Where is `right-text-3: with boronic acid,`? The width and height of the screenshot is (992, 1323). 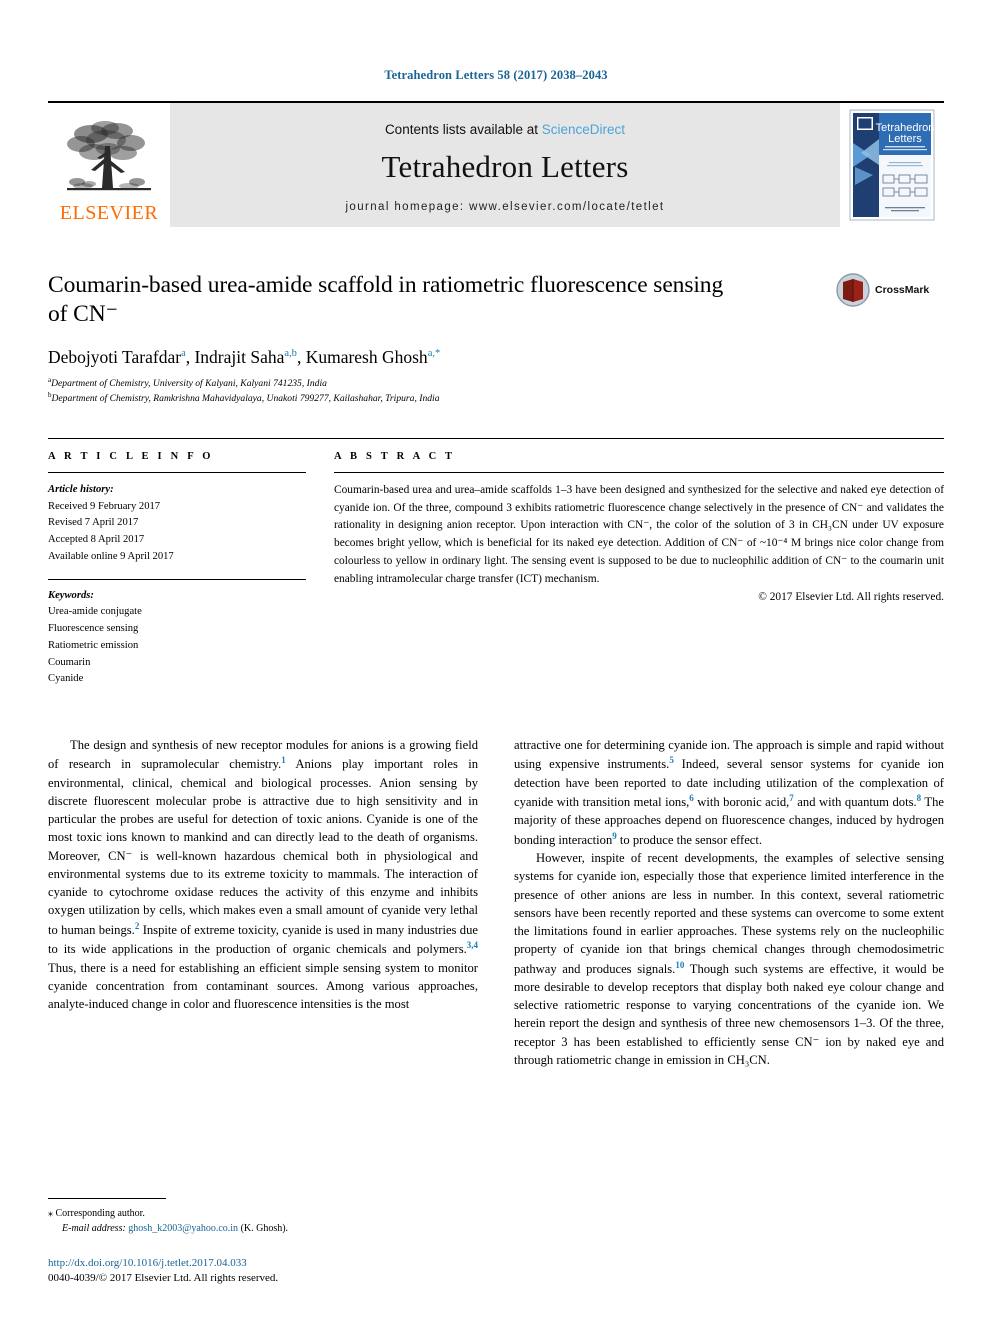 right-text-3: with boronic acid, is located at coordinates (741, 802).